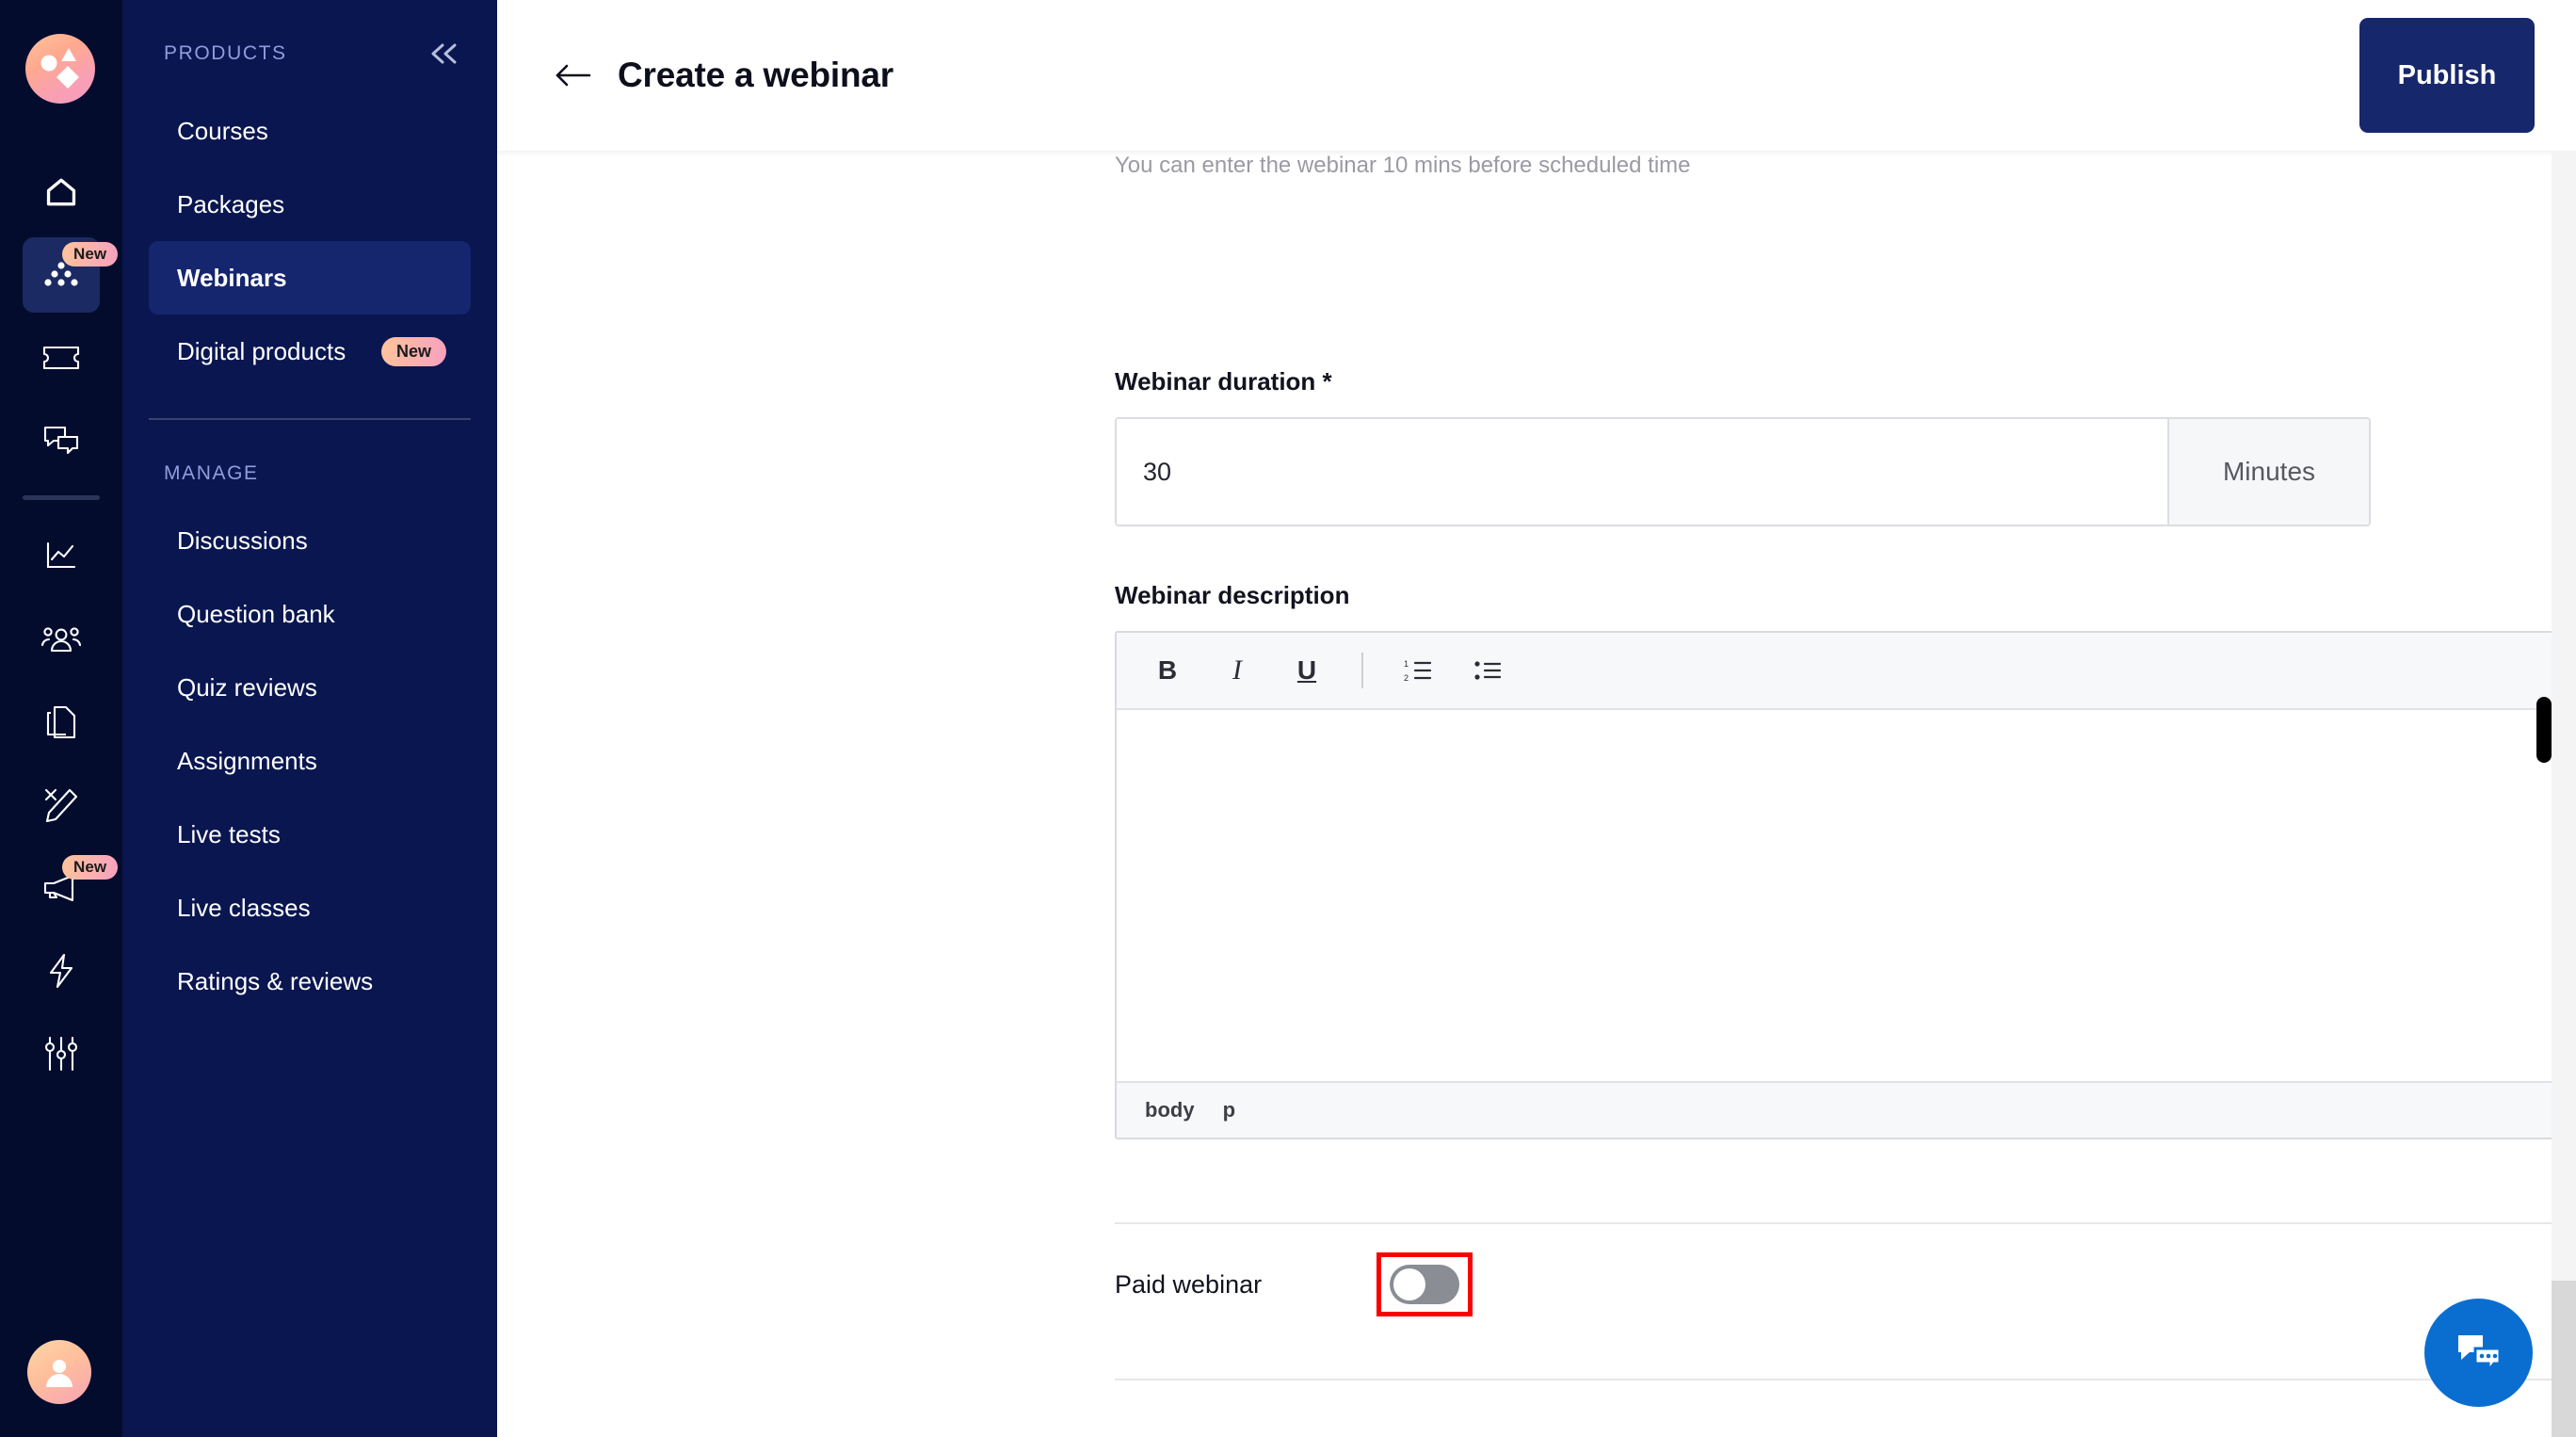 The width and height of the screenshot is (2576, 1437). Describe the element at coordinates (1418, 671) in the screenshot. I see `ordered-list-icon: 1 2` at that location.